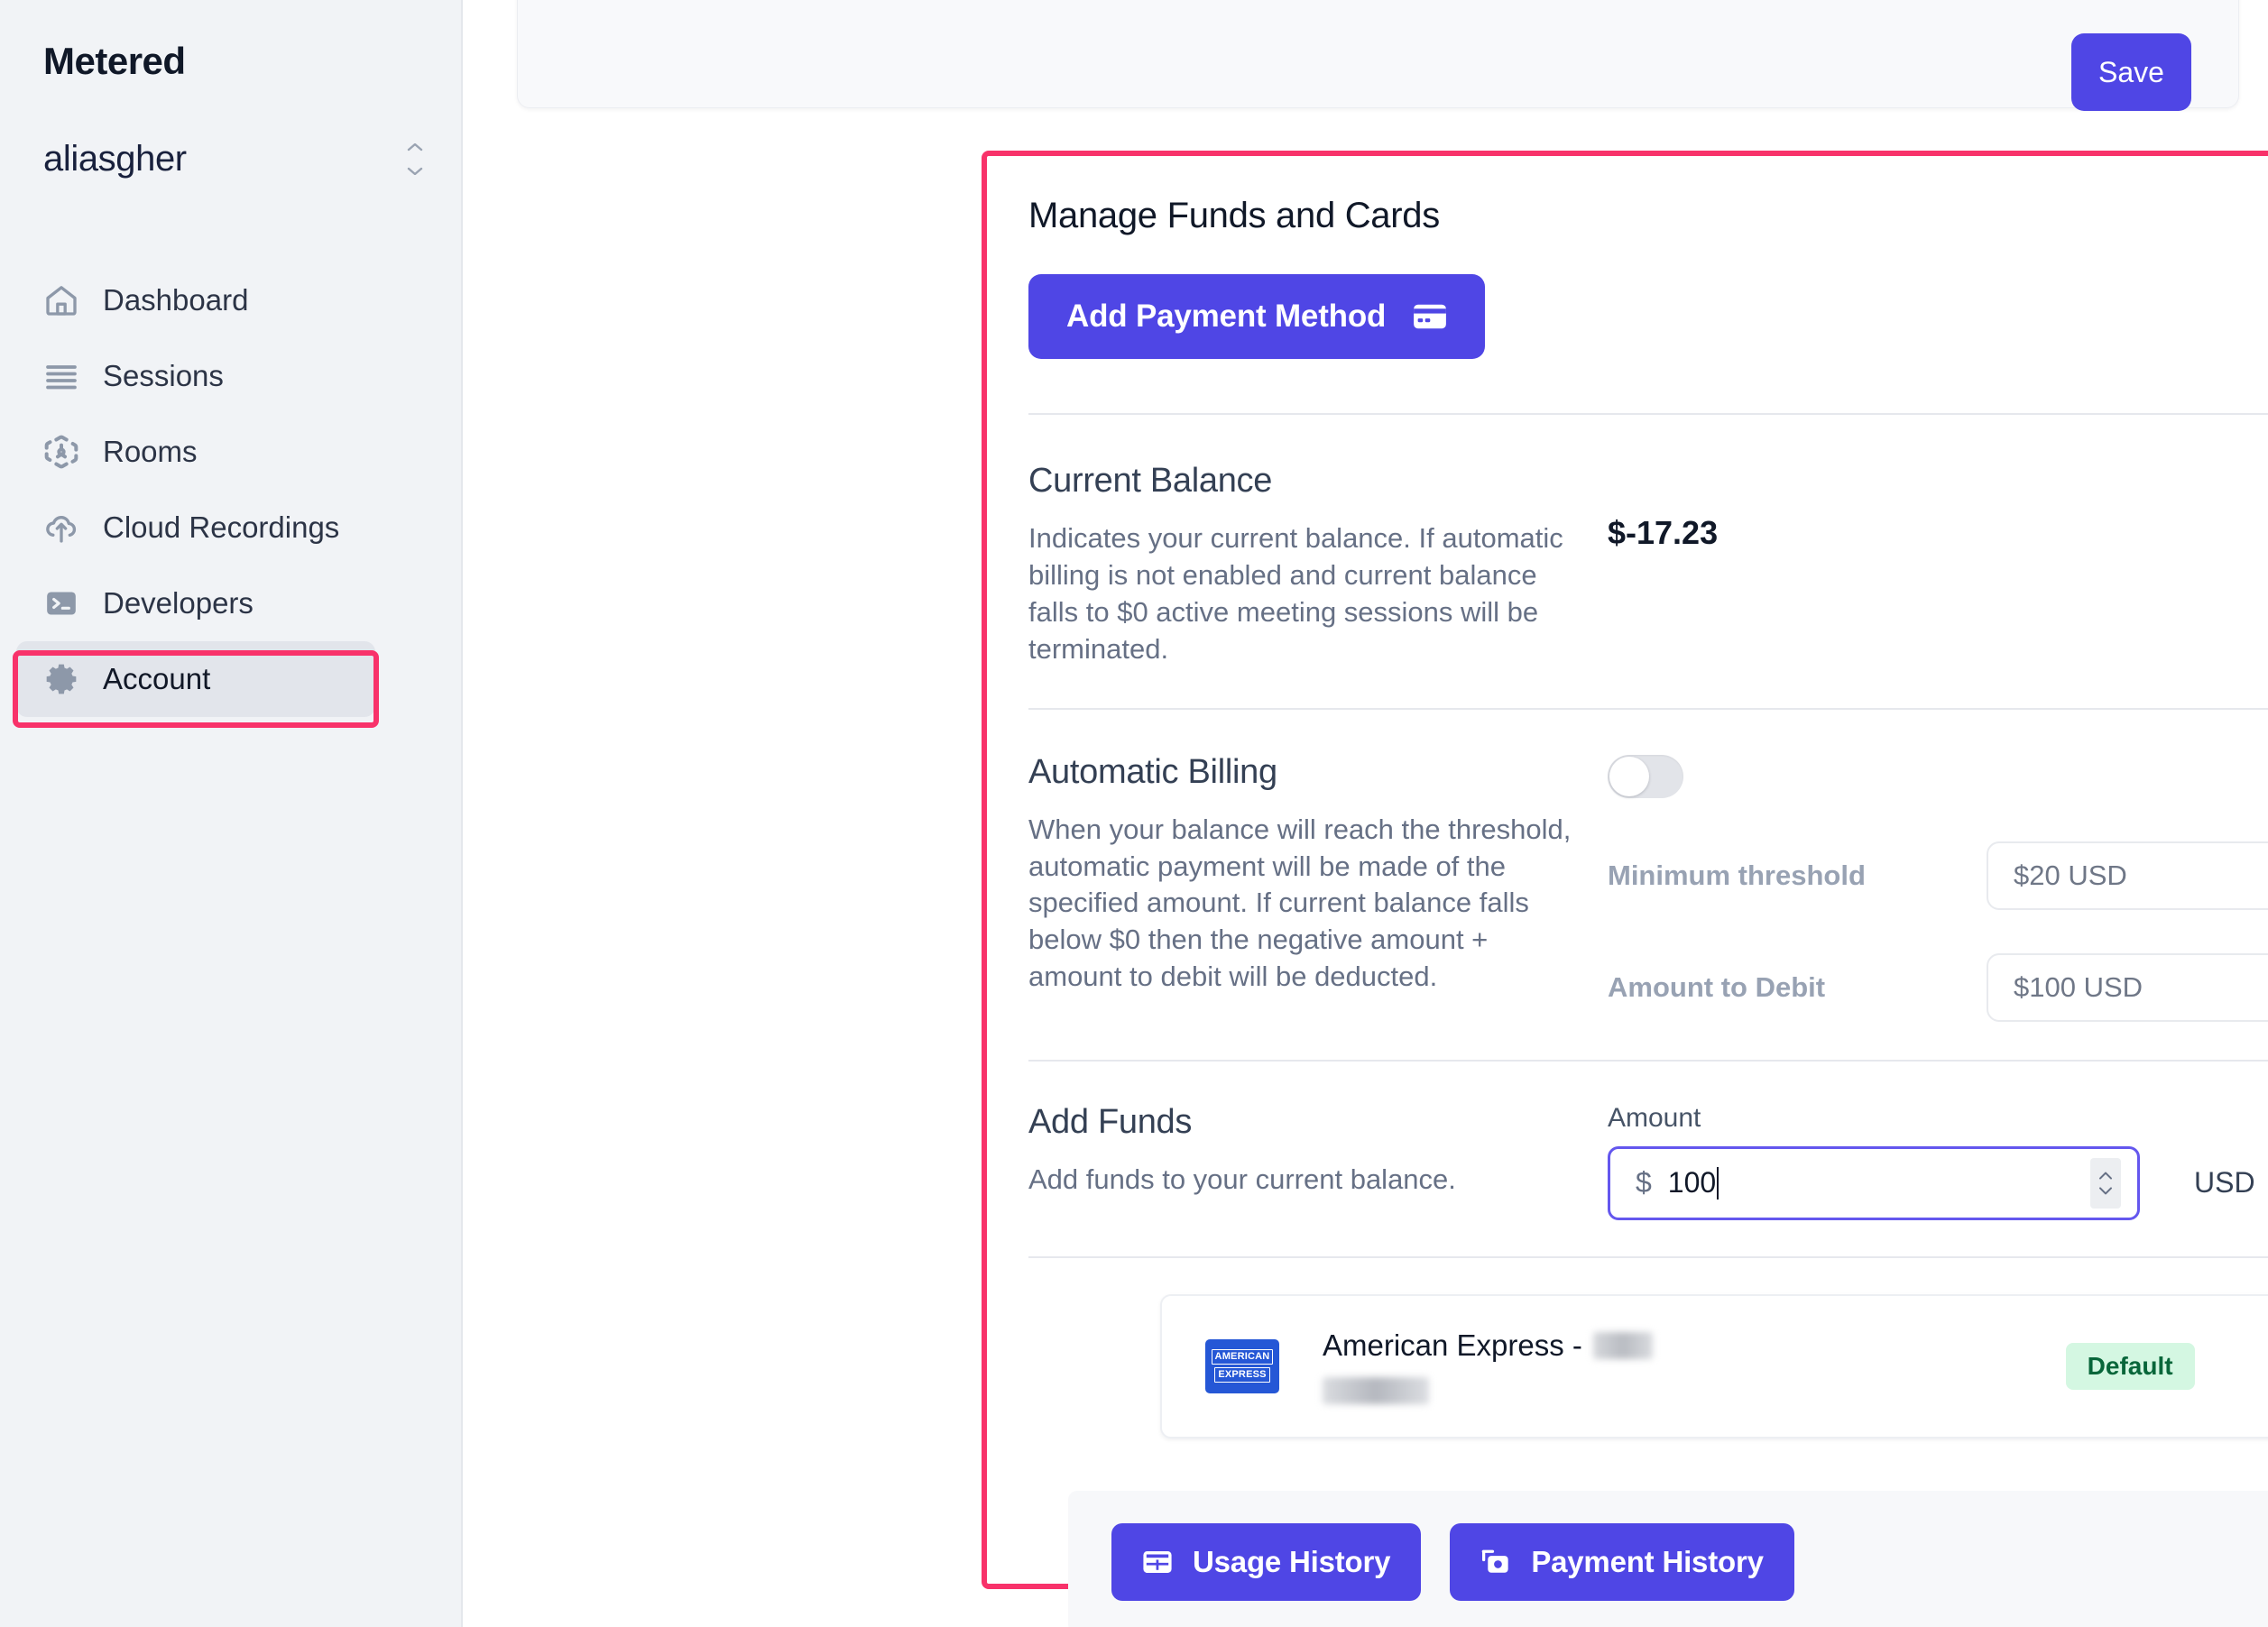  I want to click on add-funds-heading: Add Funds, so click(1110, 1121).